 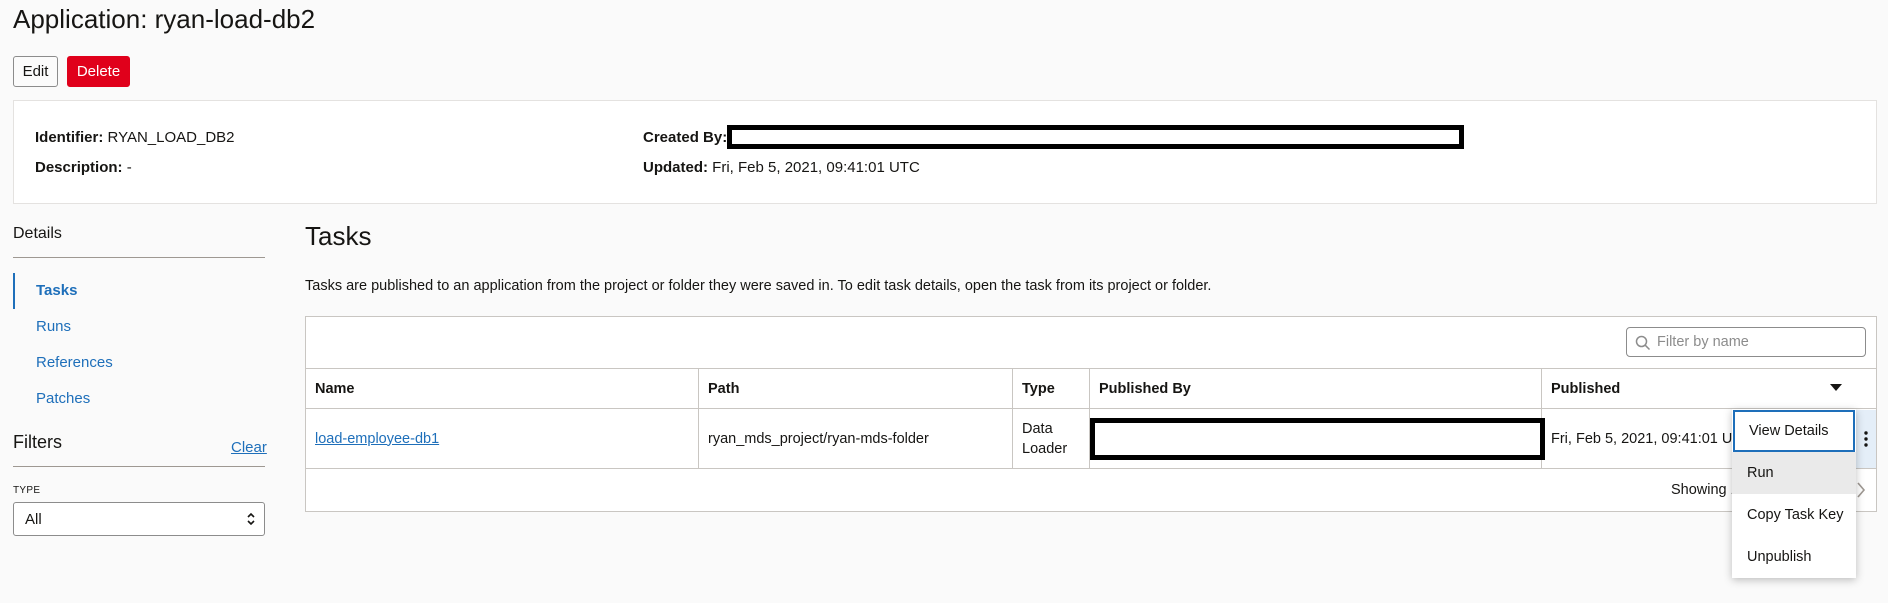 What do you see at coordinates (1705, 490) in the screenshot?
I see `pagination-status: Showing 1` at bounding box center [1705, 490].